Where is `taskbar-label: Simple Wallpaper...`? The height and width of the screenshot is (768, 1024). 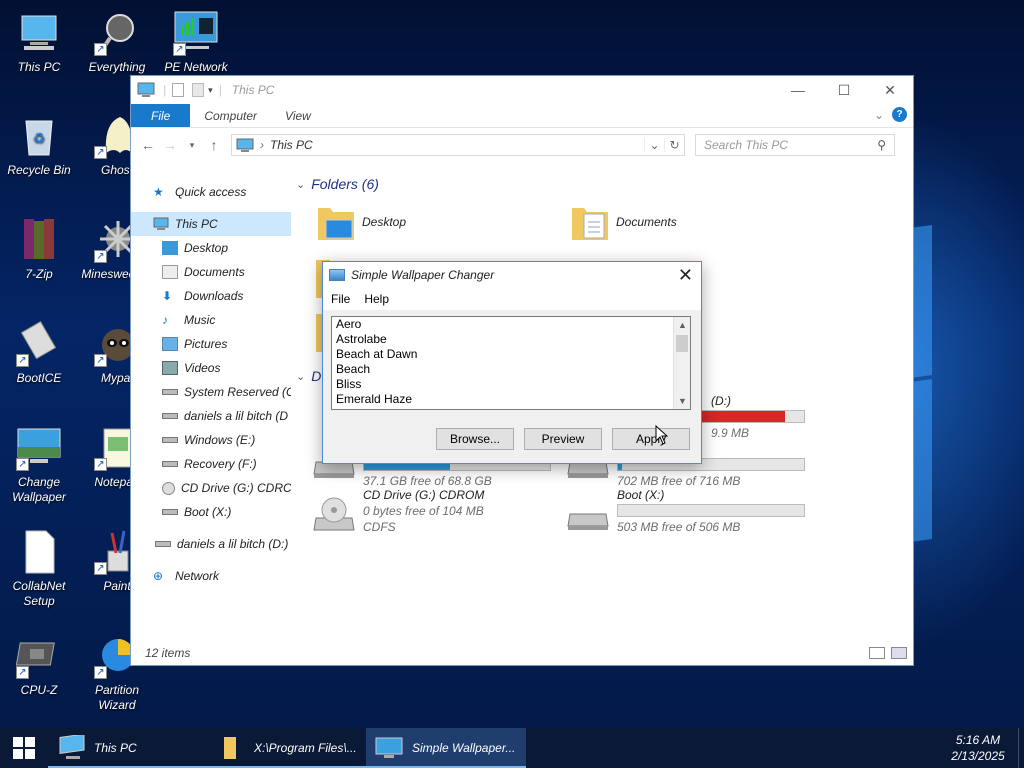
taskbar-label: Simple Wallpaper... is located at coordinates (464, 748).